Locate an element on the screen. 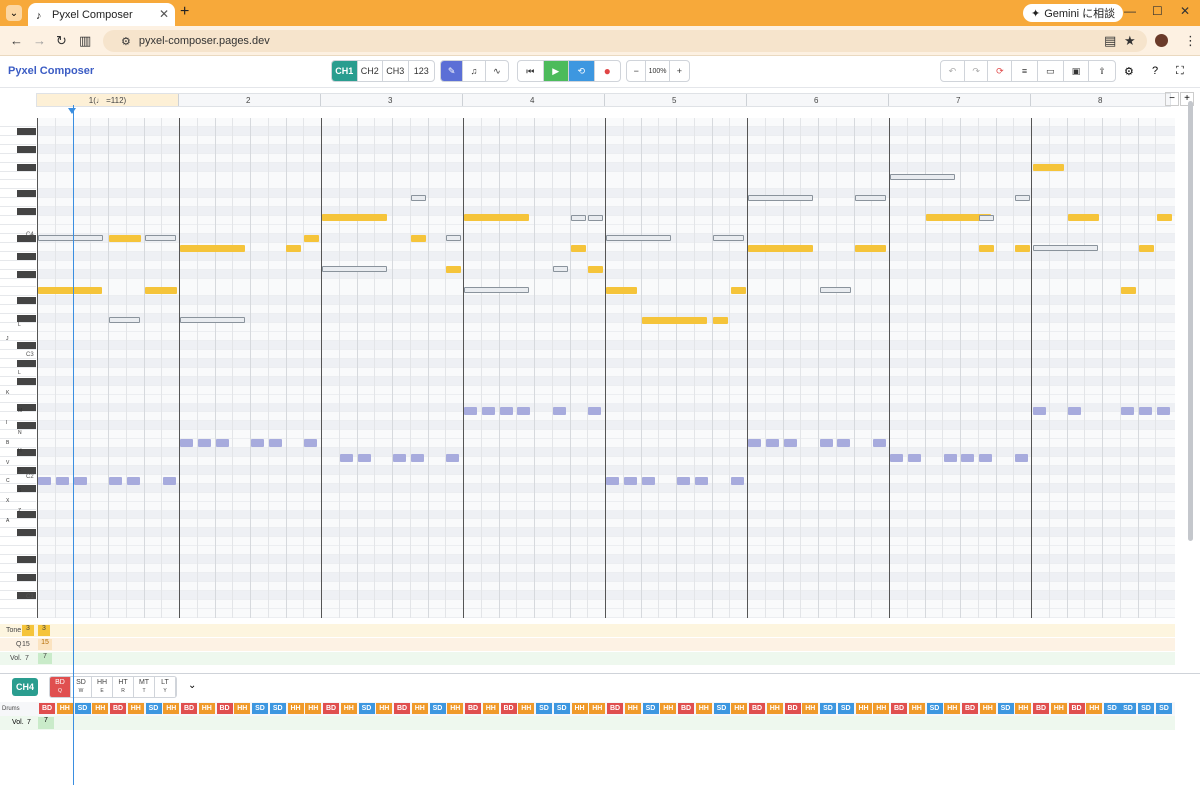 The height and width of the screenshot is (785, 1200). piano-keyboard: C4 C3 C2 C1 L J L K M I N B H V F C S X Z A is located at coordinates (18, 368).